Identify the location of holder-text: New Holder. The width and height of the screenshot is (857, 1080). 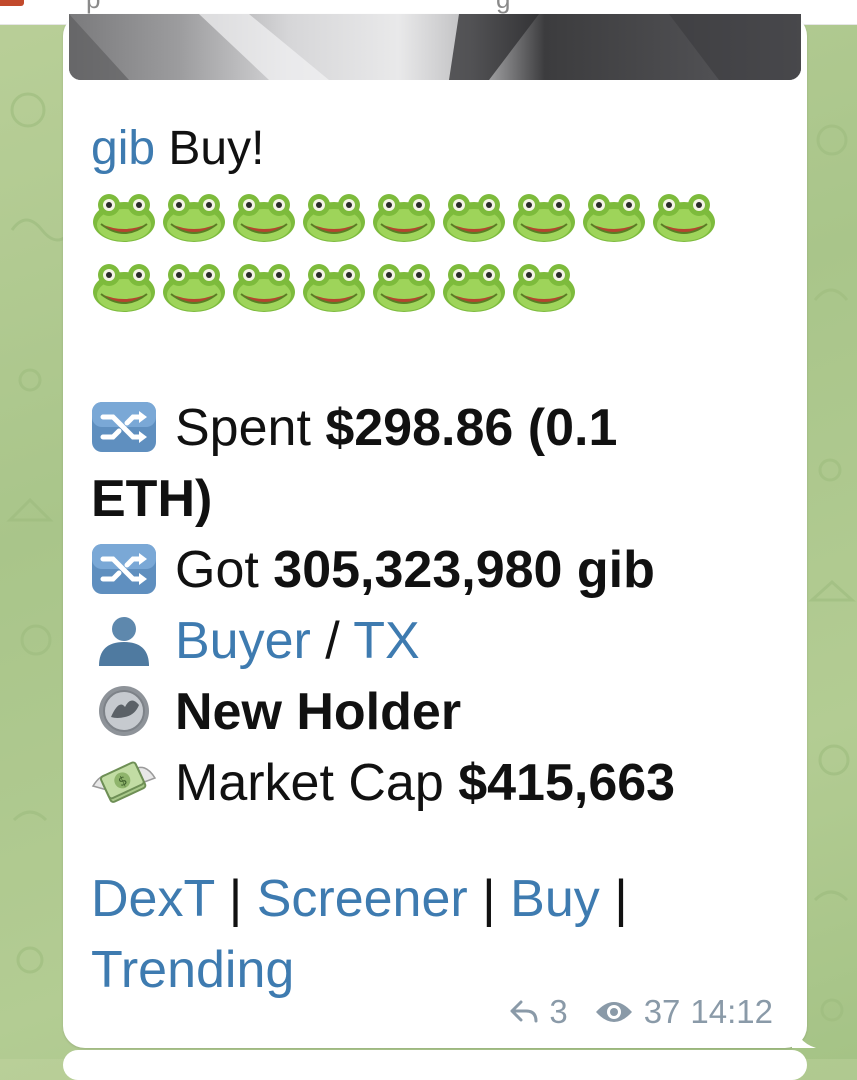
(318, 712).